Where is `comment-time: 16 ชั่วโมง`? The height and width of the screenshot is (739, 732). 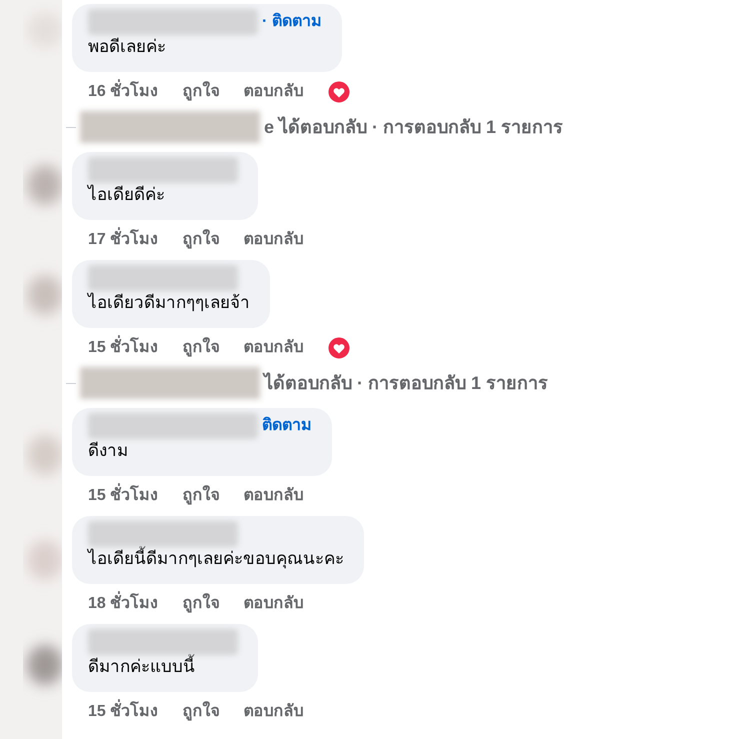
comment-time: 16 ชั่วโมง is located at coordinates (123, 92).